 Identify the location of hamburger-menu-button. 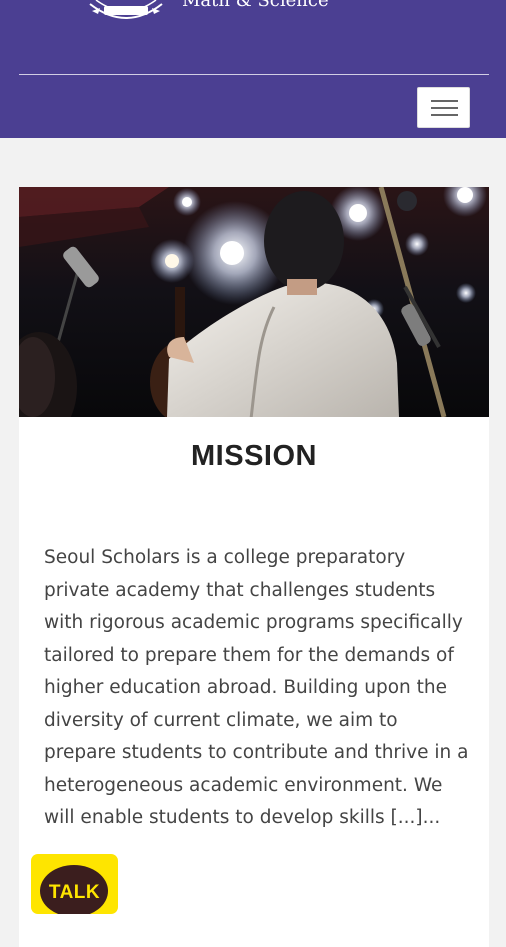
(443, 107).